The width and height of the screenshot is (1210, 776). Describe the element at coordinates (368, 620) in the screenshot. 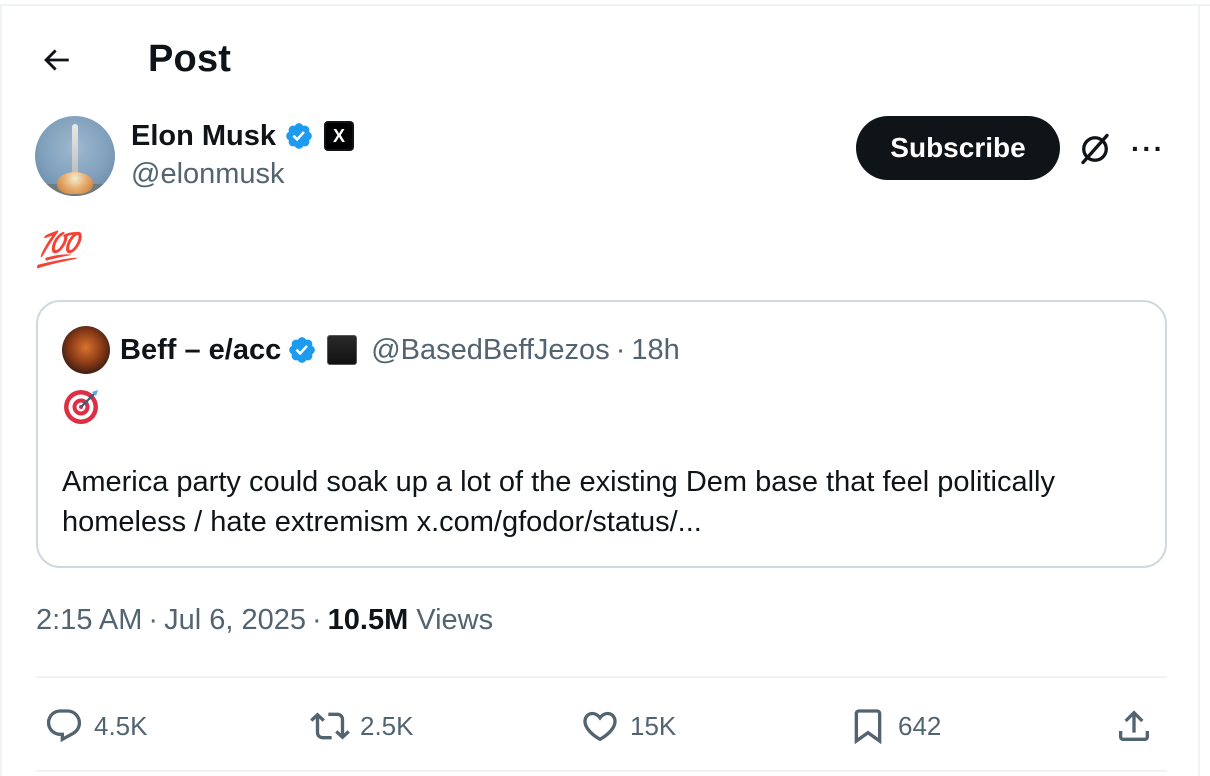

I see `views-count: 10.5M` at that location.